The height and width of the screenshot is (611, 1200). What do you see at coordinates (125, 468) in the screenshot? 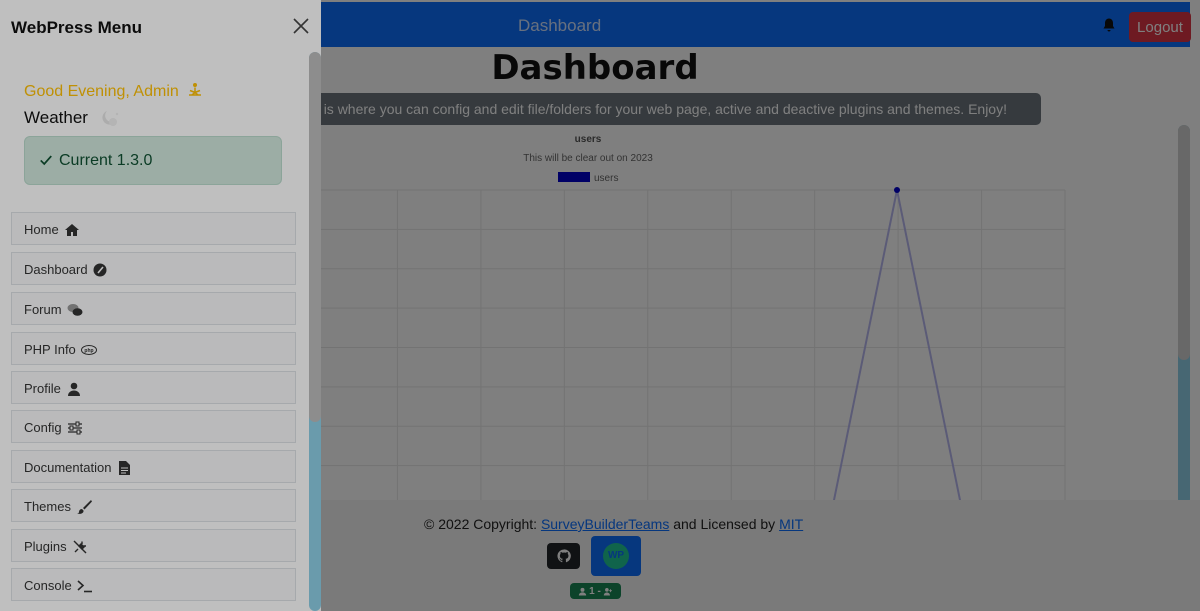
I see `file-icon` at bounding box center [125, 468].